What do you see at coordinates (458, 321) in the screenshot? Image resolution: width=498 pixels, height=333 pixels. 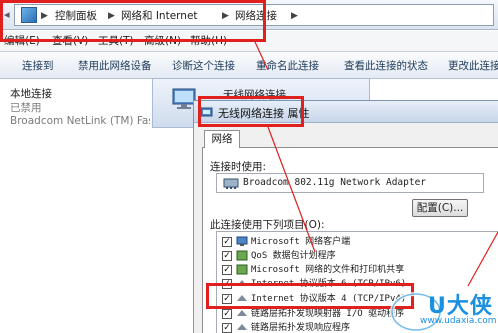 I see `watermark-url: www.udaxia.com` at bounding box center [458, 321].